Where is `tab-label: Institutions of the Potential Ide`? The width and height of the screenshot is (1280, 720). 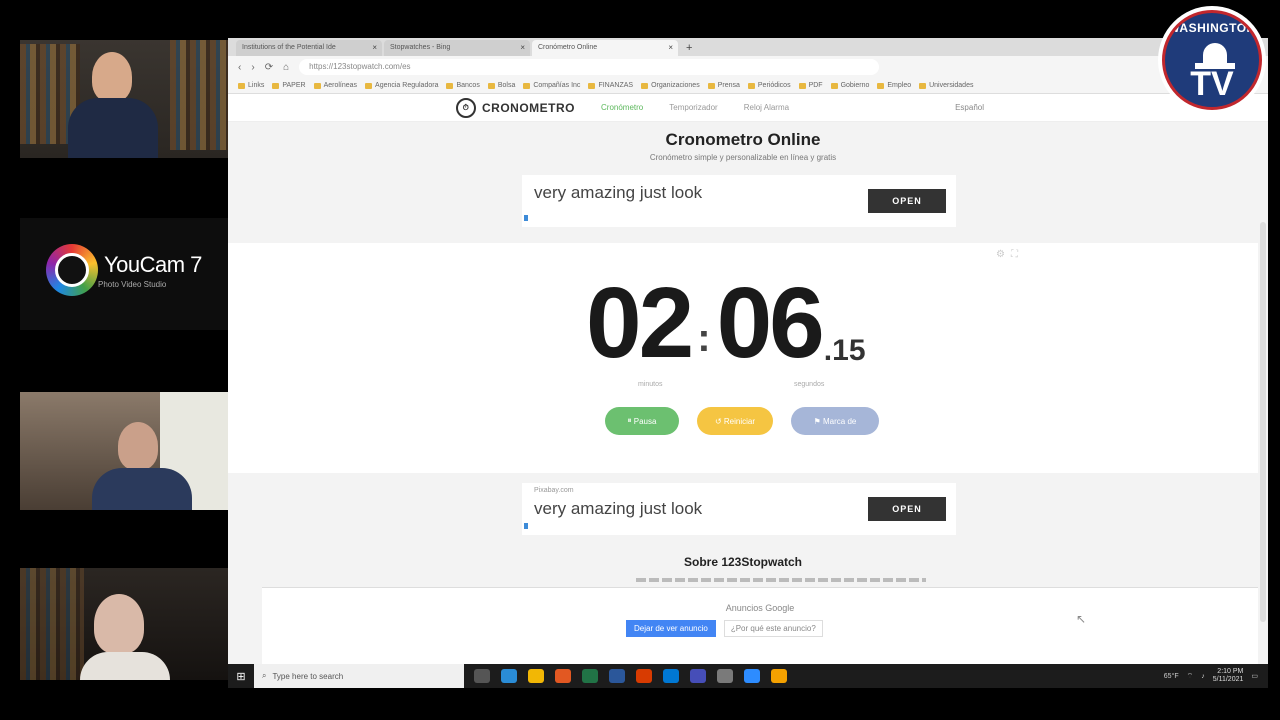
tab-label: Institutions of the Potential Ide is located at coordinates (289, 47).